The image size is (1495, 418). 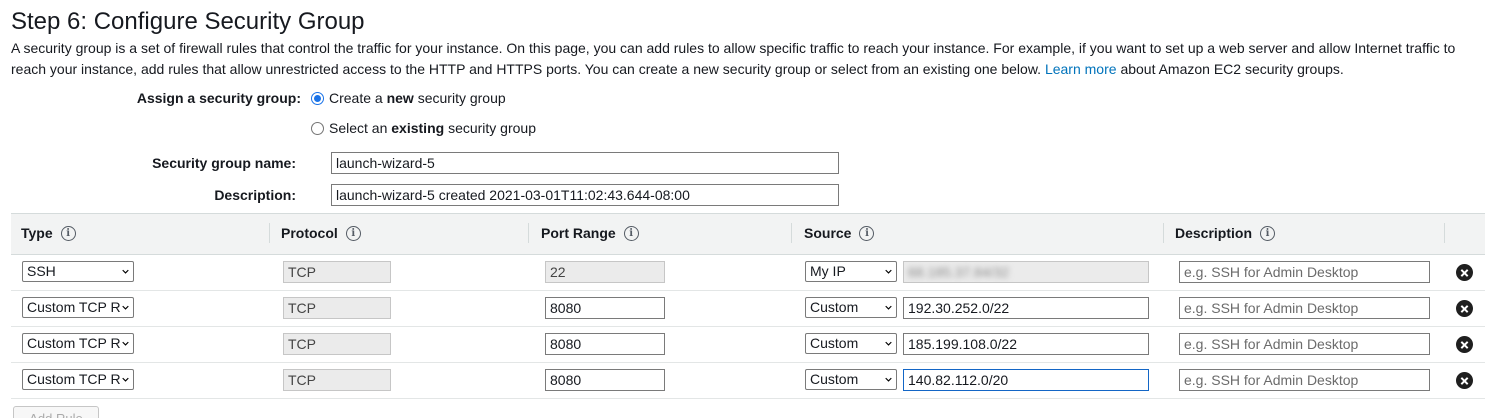 I want to click on assign-group-label: Assign a security group:, so click(x=218, y=98).